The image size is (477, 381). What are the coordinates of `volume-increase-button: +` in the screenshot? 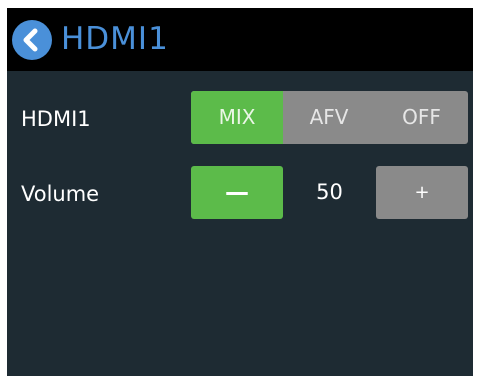 It's located at (422, 192).